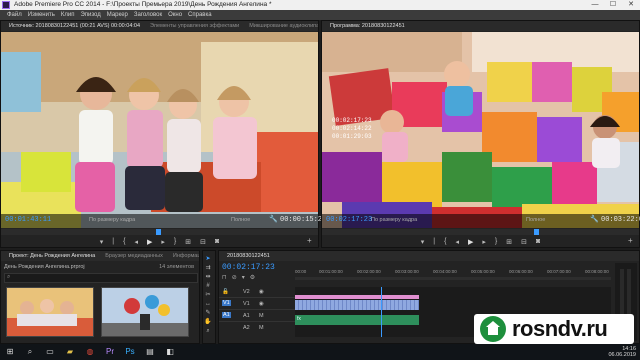 This screenshot has width=640, height=360. Describe the element at coordinates (30, 352) in the screenshot. I see `search-icon: ⌕` at that location.